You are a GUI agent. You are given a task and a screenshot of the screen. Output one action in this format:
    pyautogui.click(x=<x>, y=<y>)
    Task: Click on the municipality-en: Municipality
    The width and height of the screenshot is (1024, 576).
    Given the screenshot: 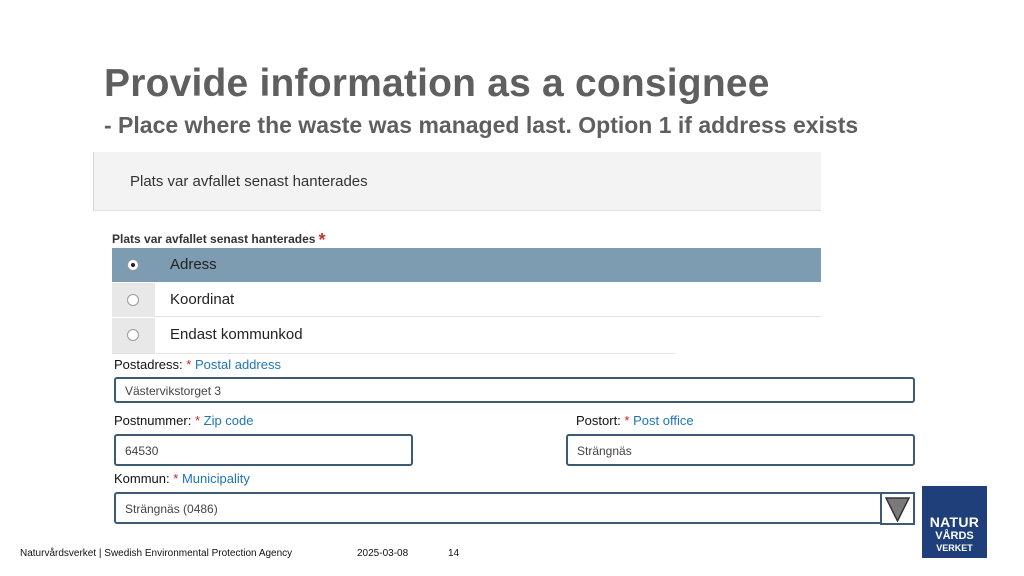 What is the action you would take?
    pyautogui.click(x=215, y=478)
    